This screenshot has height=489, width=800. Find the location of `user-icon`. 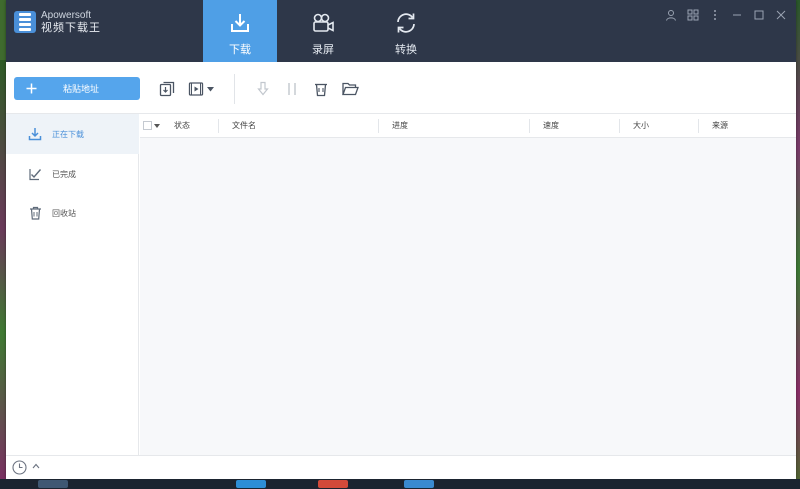

user-icon is located at coordinates (671, 15).